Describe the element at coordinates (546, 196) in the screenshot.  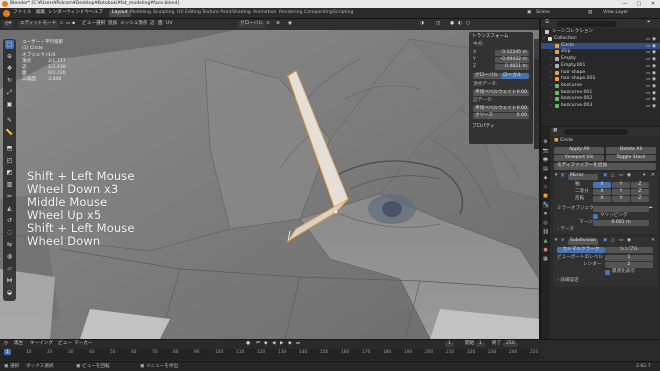
I see `object-tab-icon: ■` at that location.